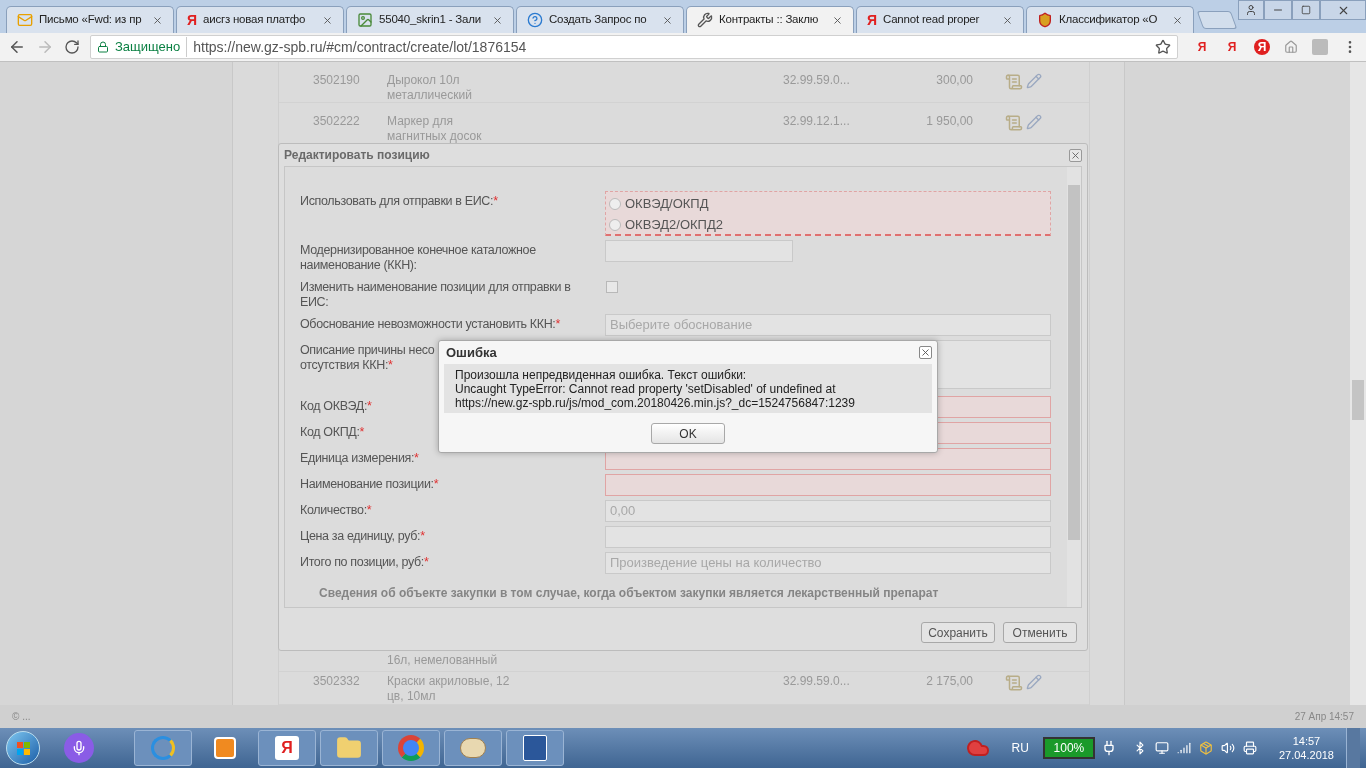 The width and height of the screenshot is (1366, 768). Describe the element at coordinates (17, 47) in the screenshot. I see `back-icon` at that location.